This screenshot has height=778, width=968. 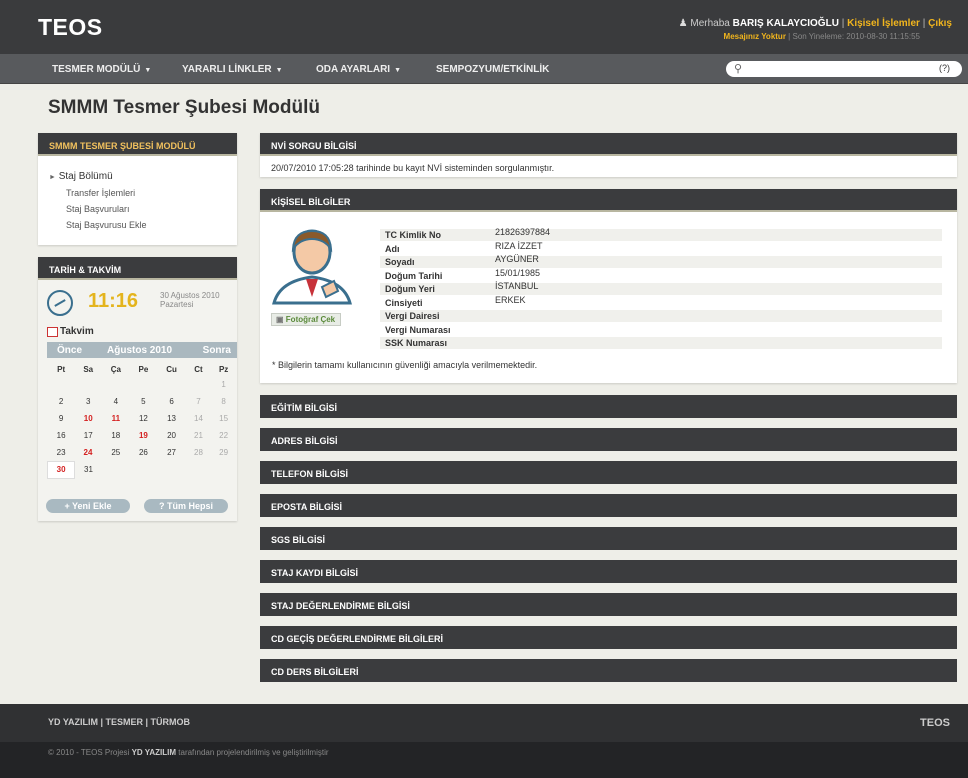 What do you see at coordinates (608, 637) in the screenshot?
I see `section-header: CD GEÇİŞ DEĞERLENDİRME BİLGİLERİ` at bounding box center [608, 637].